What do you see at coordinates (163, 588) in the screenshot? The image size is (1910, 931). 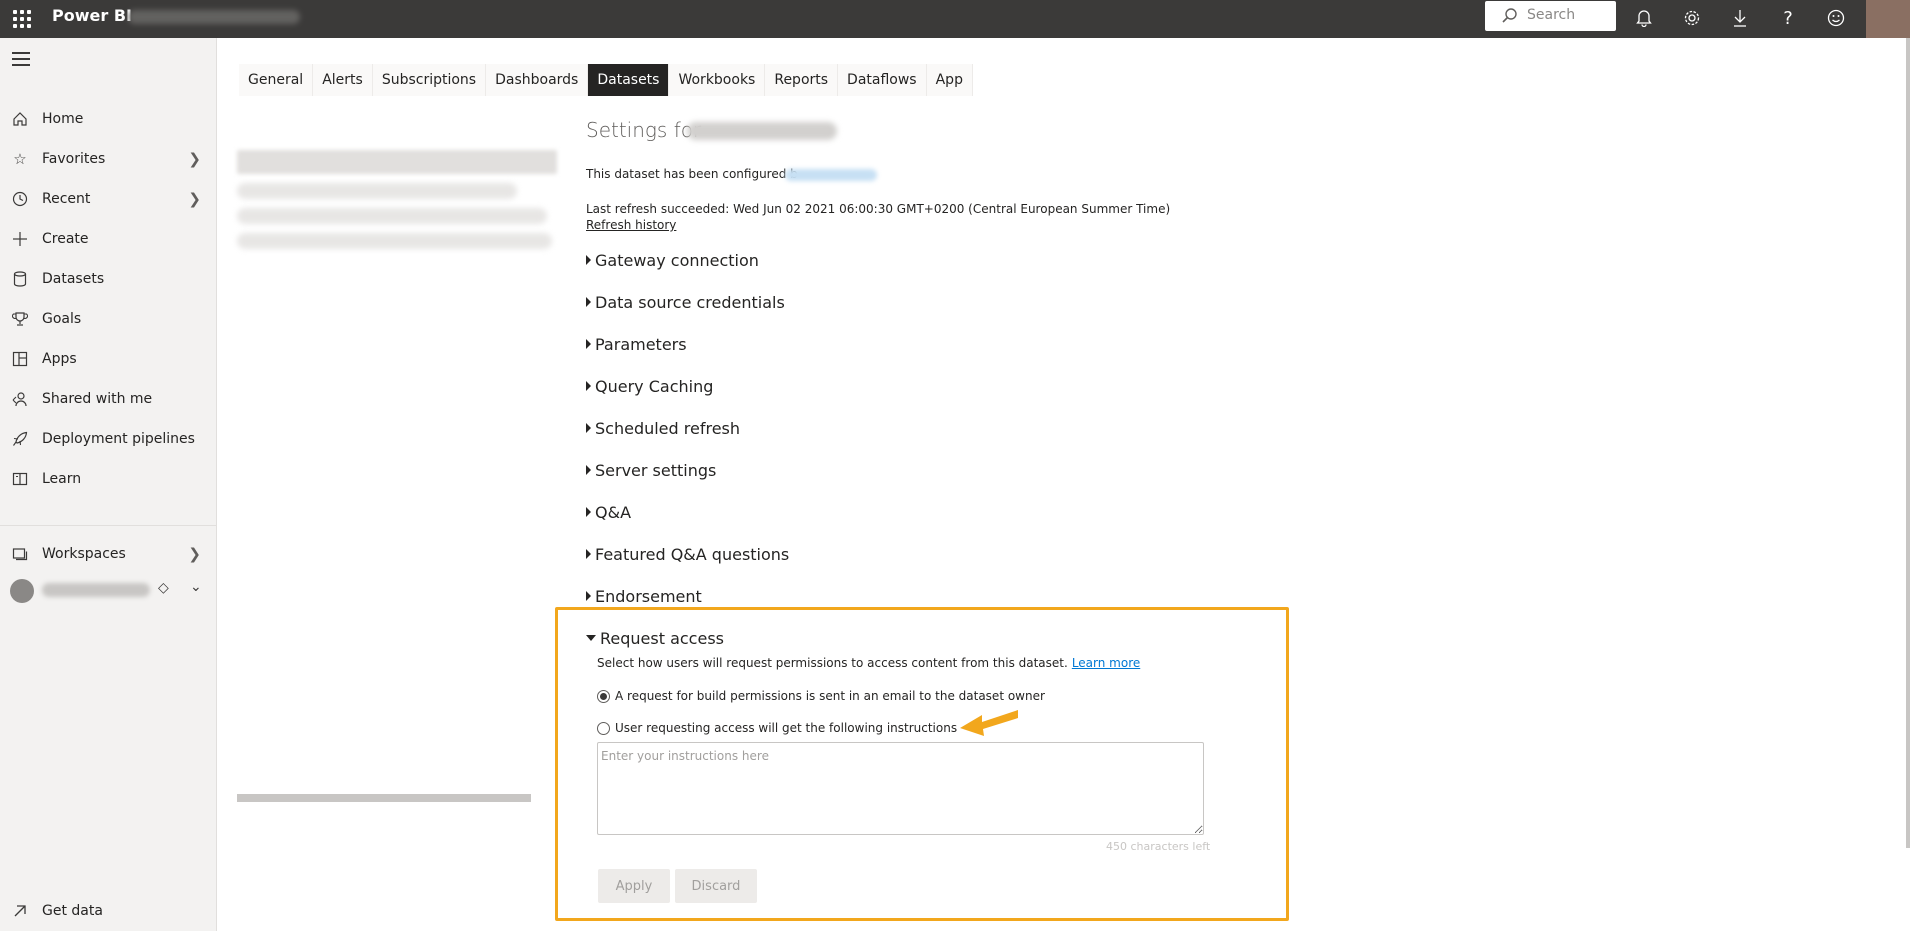 I see `premium-diamond-icon: ◇` at bounding box center [163, 588].